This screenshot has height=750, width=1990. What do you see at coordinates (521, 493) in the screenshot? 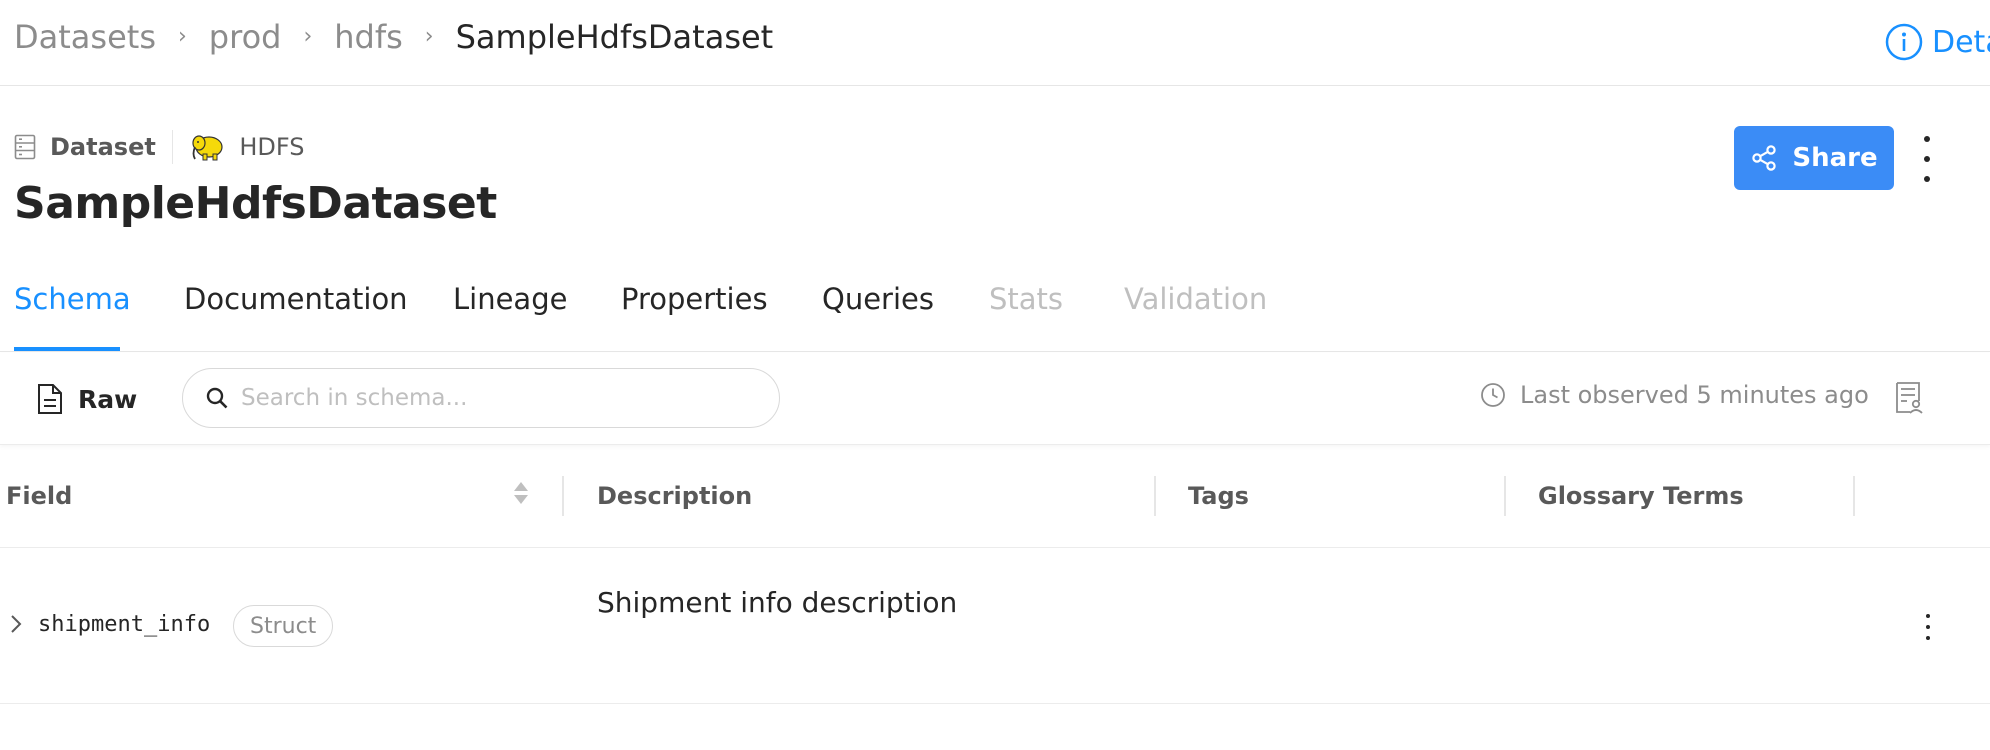
I see `sort-field-button` at bounding box center [521, 493].